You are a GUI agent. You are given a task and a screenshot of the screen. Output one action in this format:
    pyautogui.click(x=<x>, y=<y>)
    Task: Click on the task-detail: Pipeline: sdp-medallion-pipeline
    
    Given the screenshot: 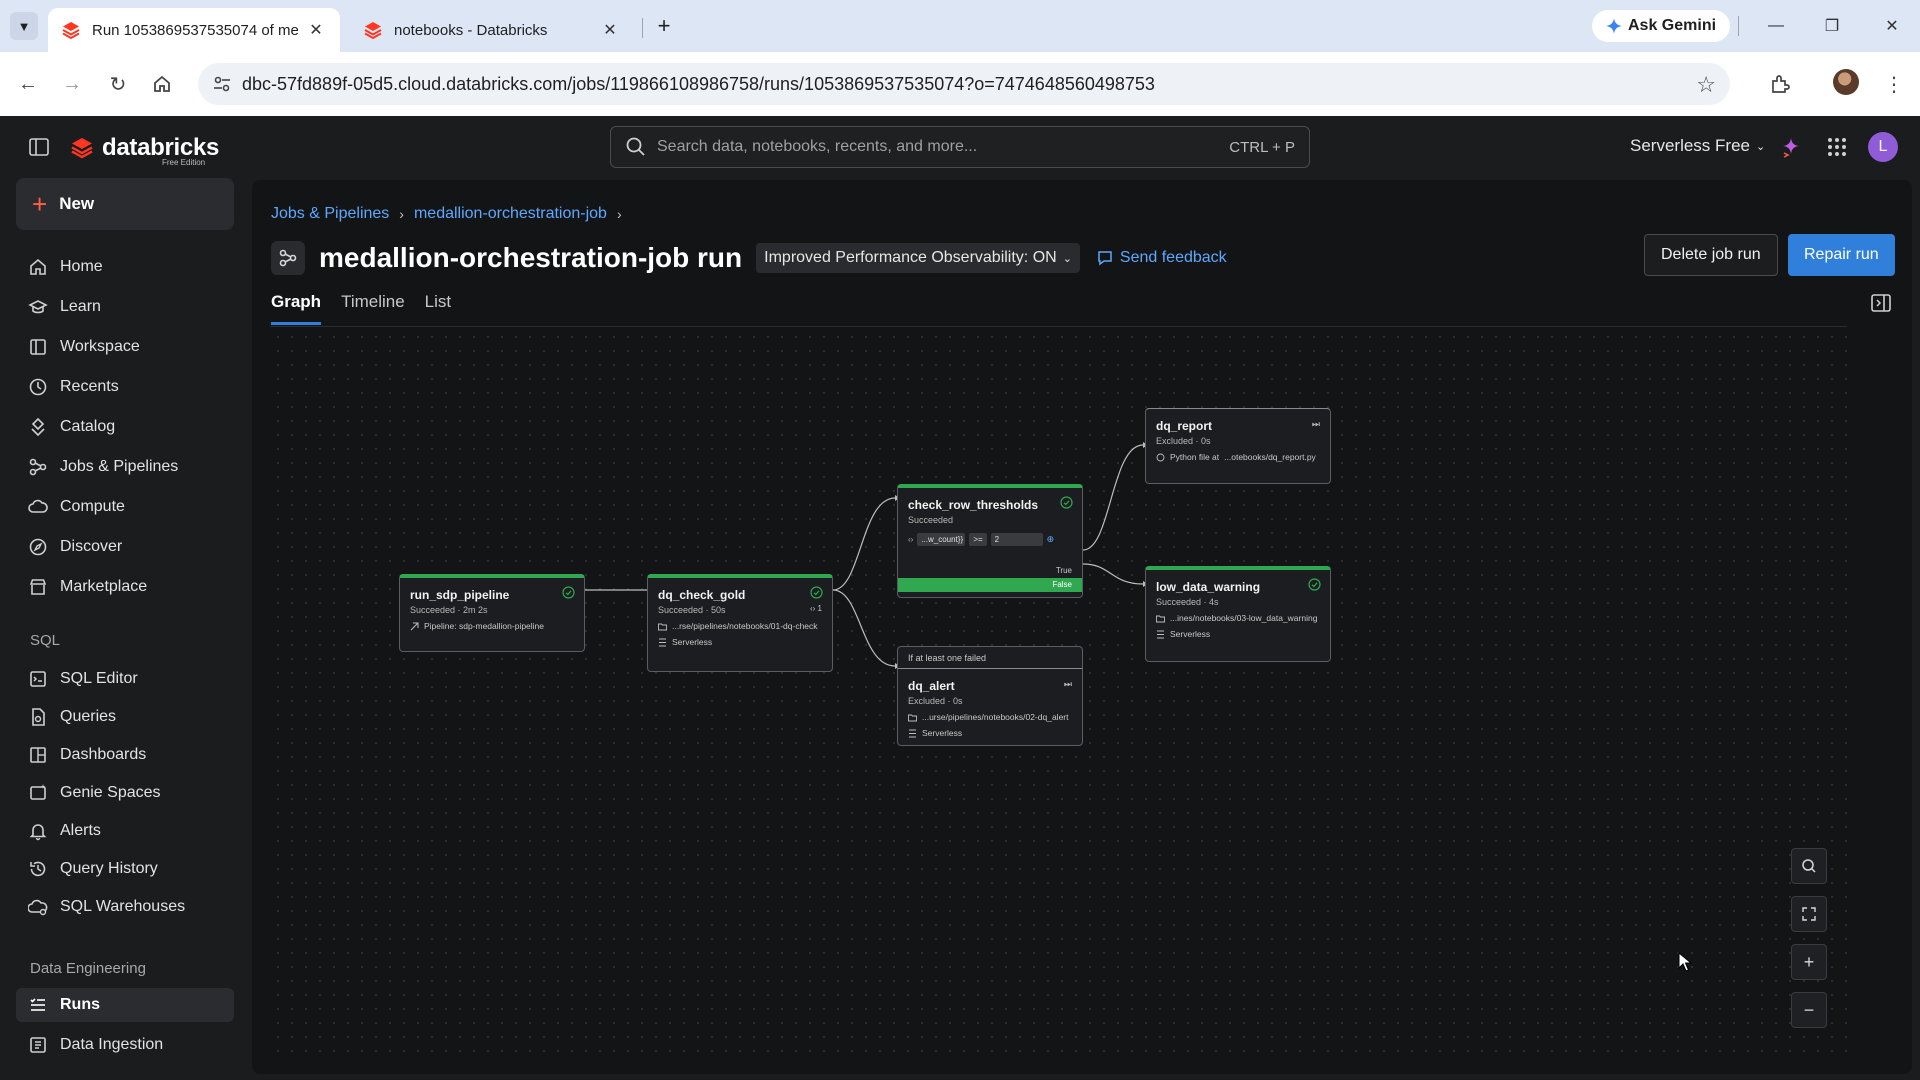 What is the action you would take?
    pyautogui.click(x=484, y=626)
    